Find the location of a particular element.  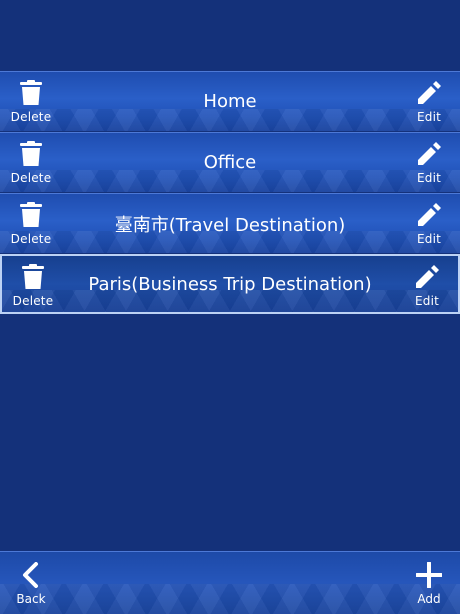

plus-icon is located at coordinates (429, 575).